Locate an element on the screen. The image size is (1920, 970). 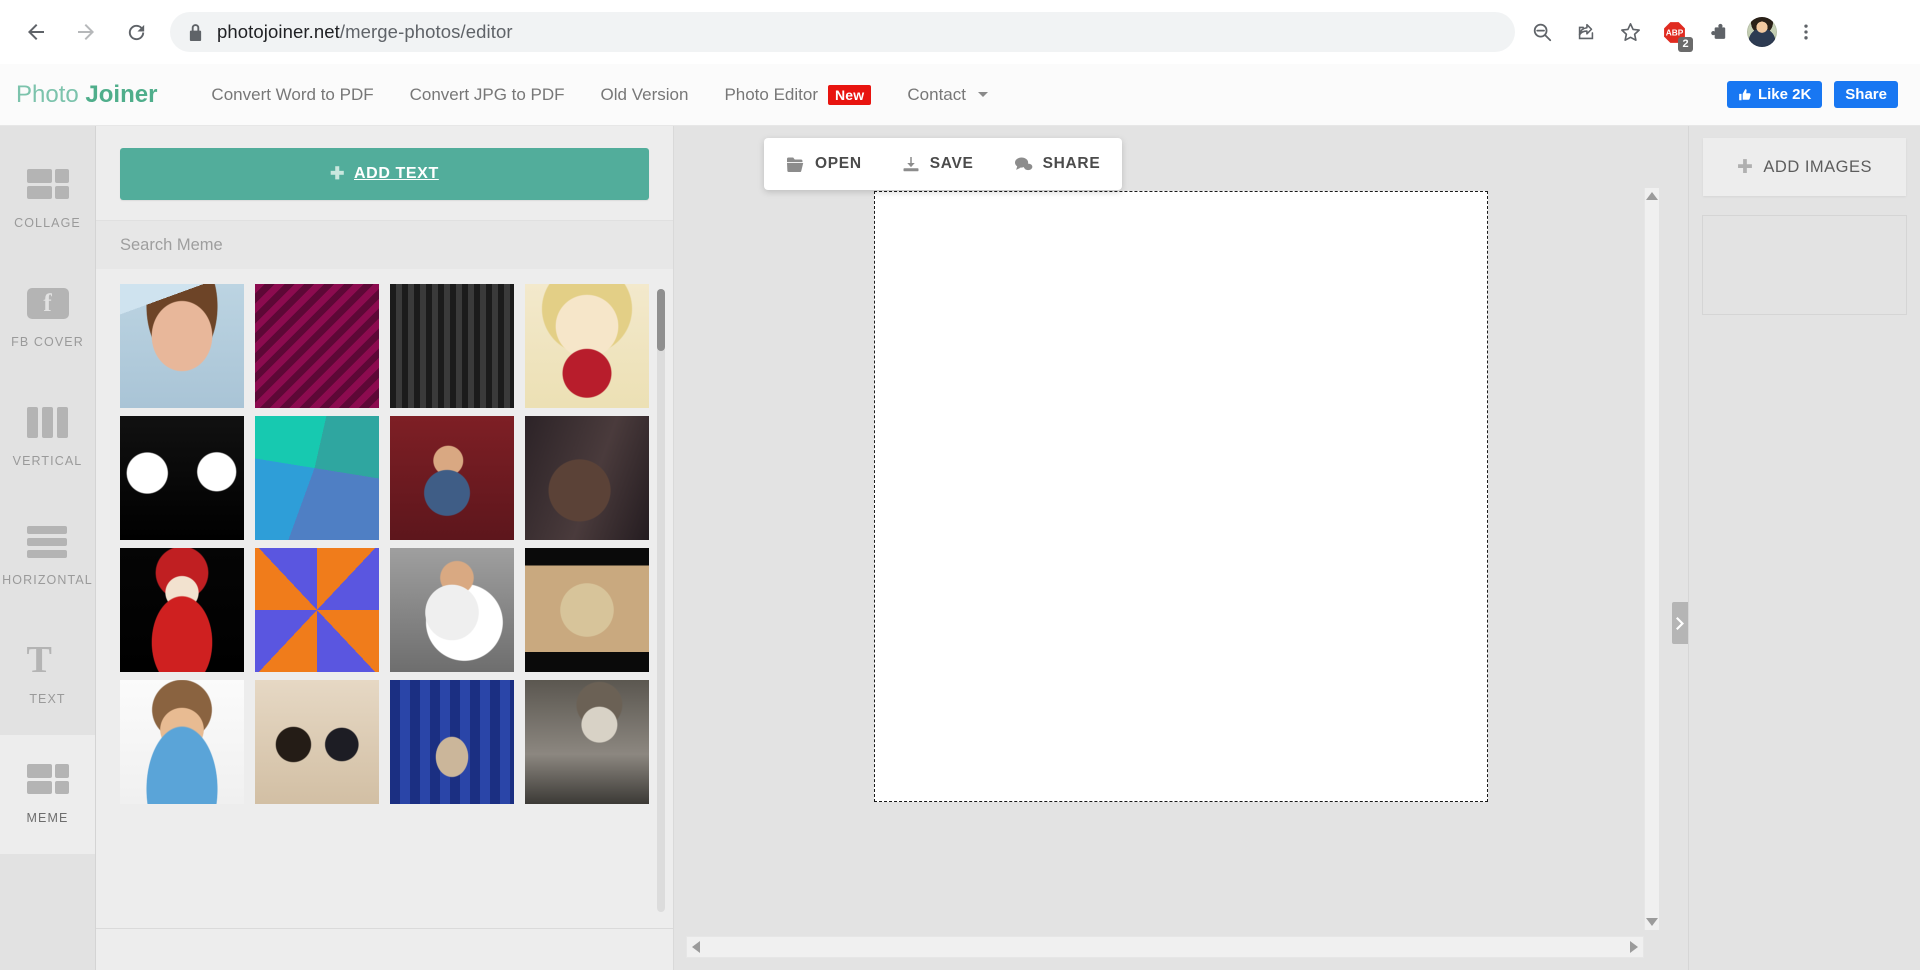
scroll-up-arrow-icon is located at coordinates (1652, 196).